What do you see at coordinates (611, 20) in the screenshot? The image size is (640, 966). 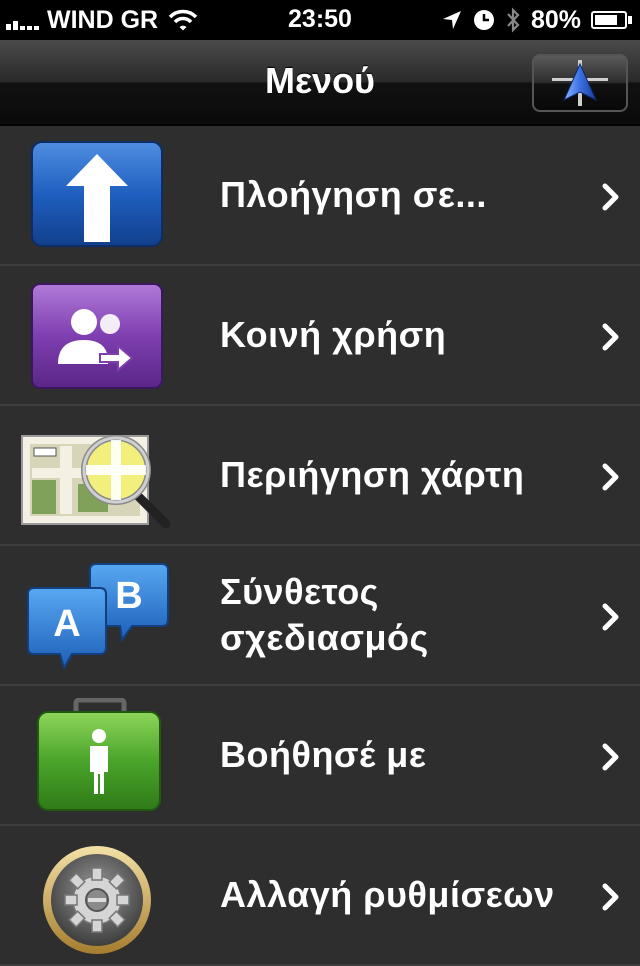 I see `battery-icon` at bounding box center [611, 20].